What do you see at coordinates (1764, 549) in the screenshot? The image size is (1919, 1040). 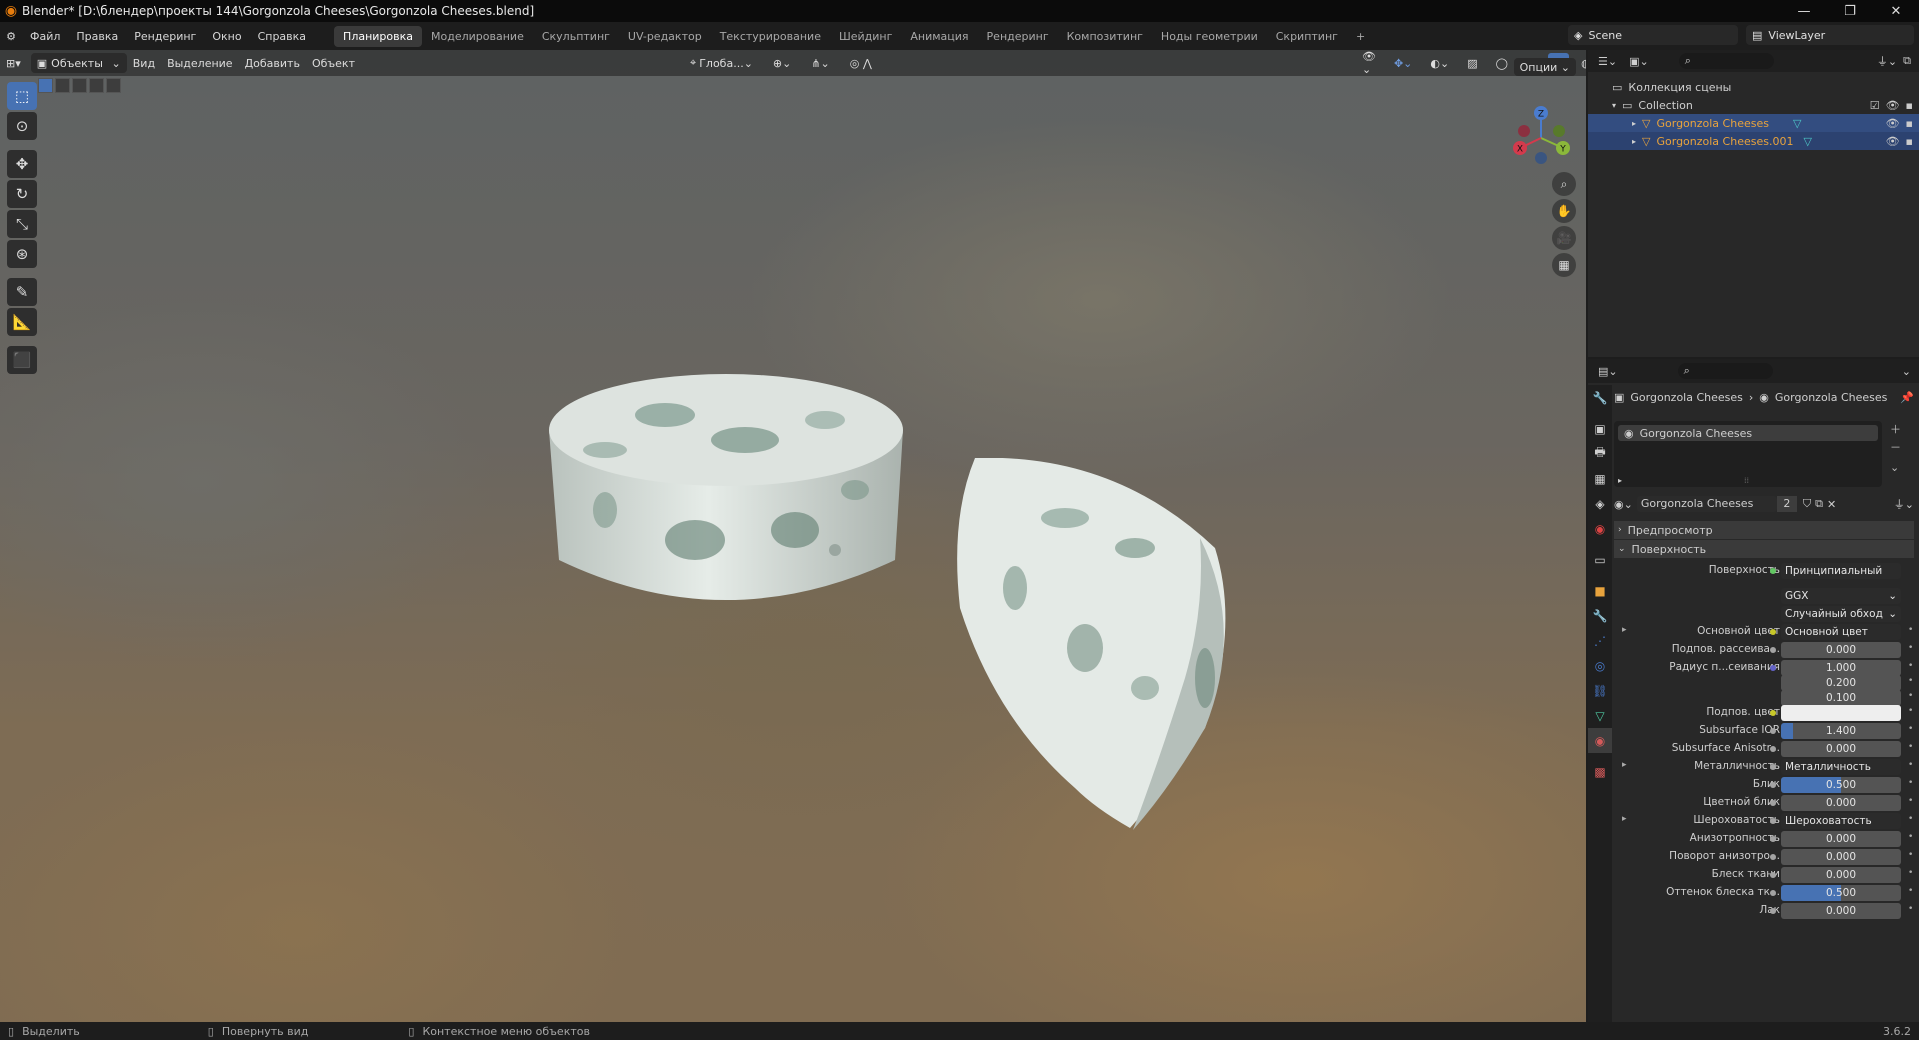 I see `surface-section-header: ⌄ Поверхность` at bounding box center [1764, 549].